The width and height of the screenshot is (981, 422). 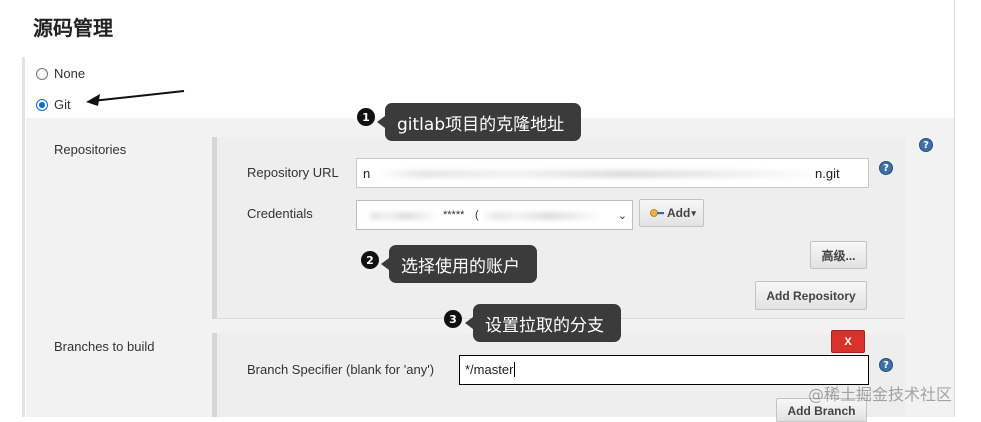 What do you see at coordinates (42, 104) in the screenshot?
I see `radio-git` at bounding box center [42, 104].